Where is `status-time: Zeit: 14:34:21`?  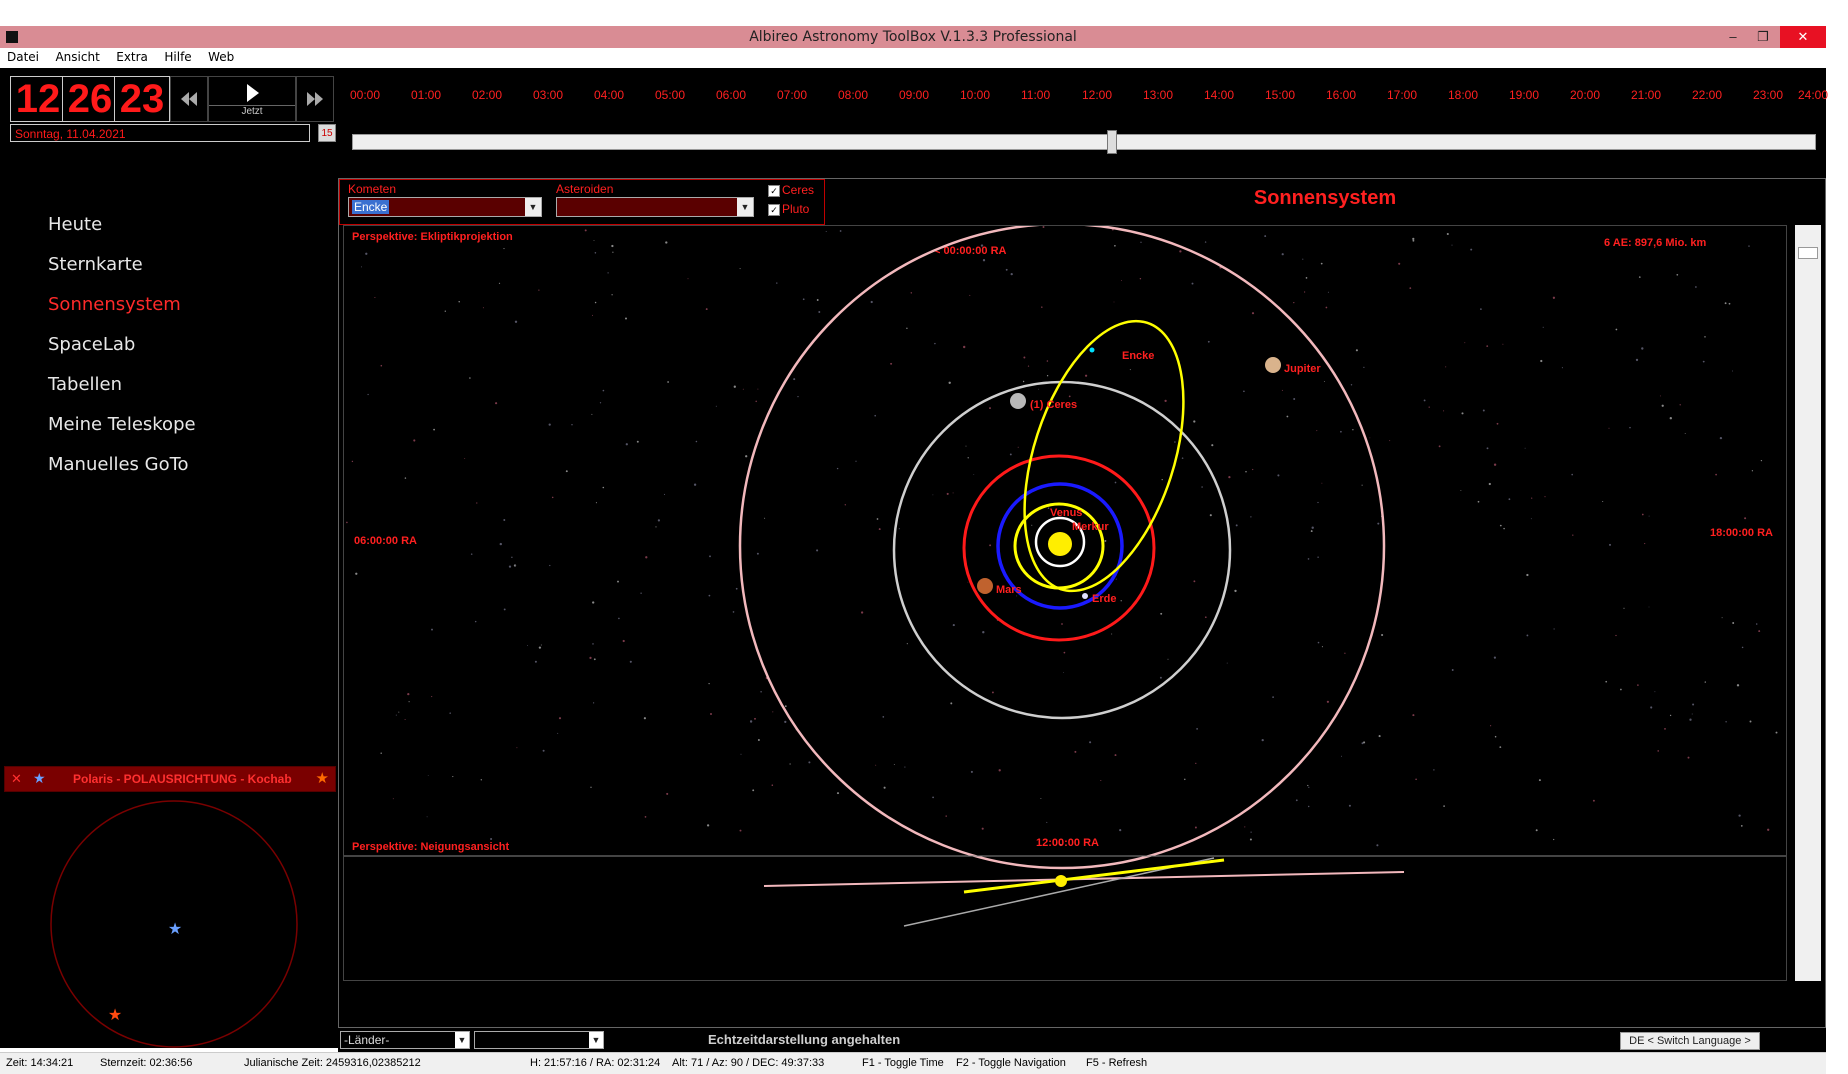 status-time: Zeit: 14:34:21 is located at coordinates (40, 1063).